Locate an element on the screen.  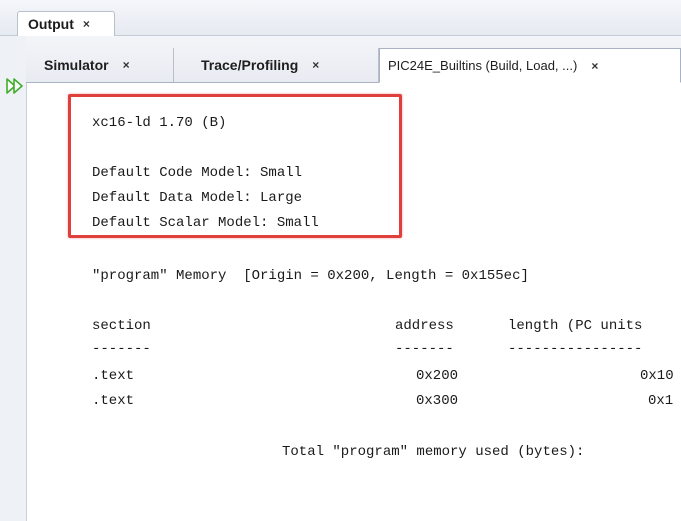
tab-simulator-label: Simulator is located at coordinates (76, 65).